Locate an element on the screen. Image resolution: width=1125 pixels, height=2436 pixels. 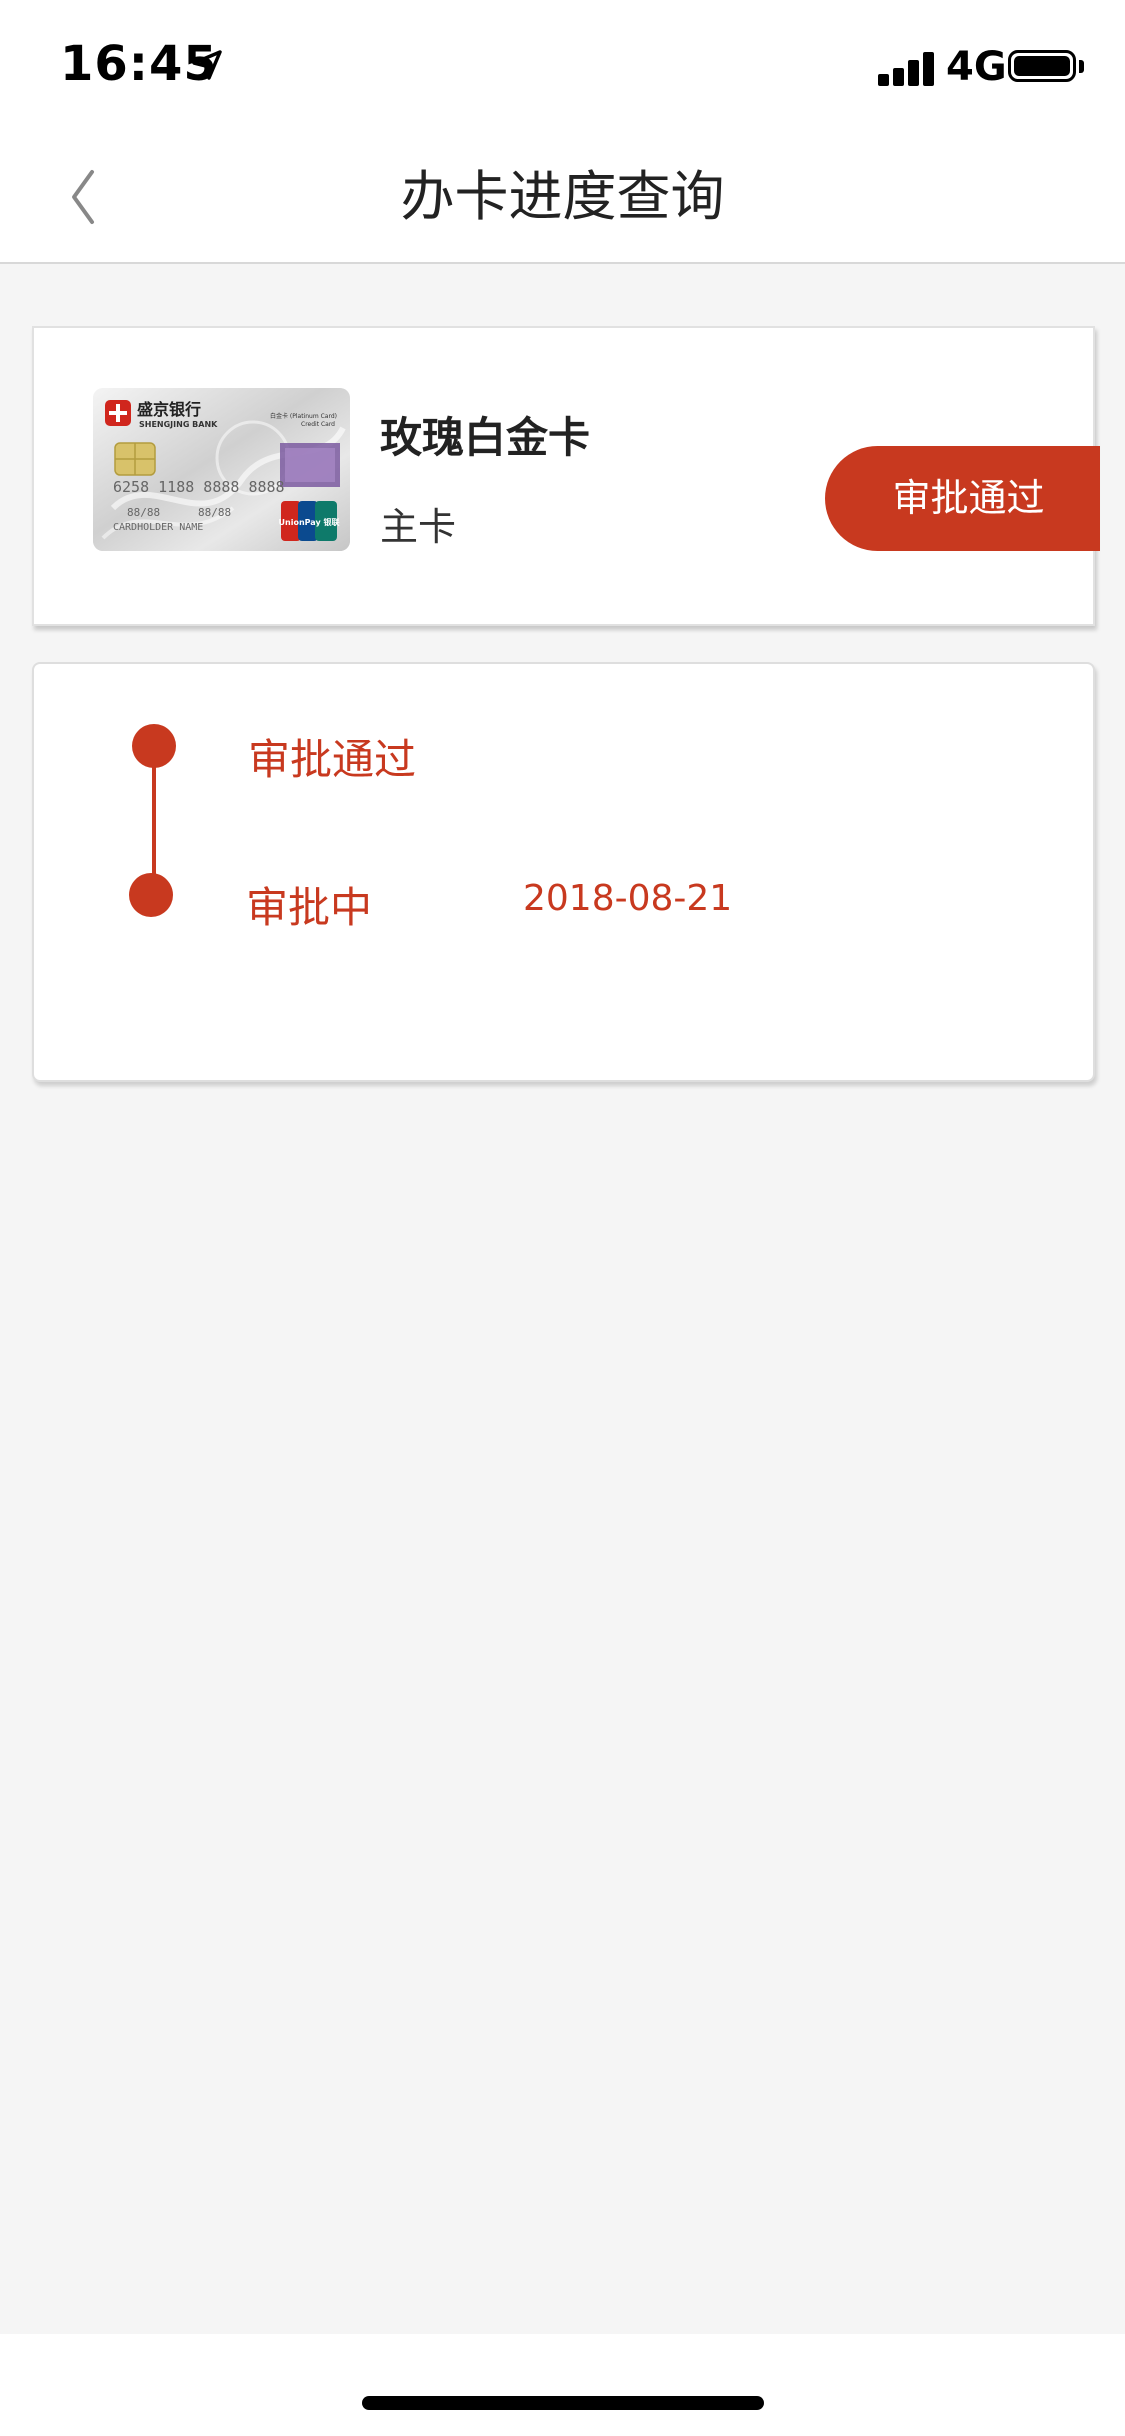
network-type: 4G is located at coordinates (976, 67).